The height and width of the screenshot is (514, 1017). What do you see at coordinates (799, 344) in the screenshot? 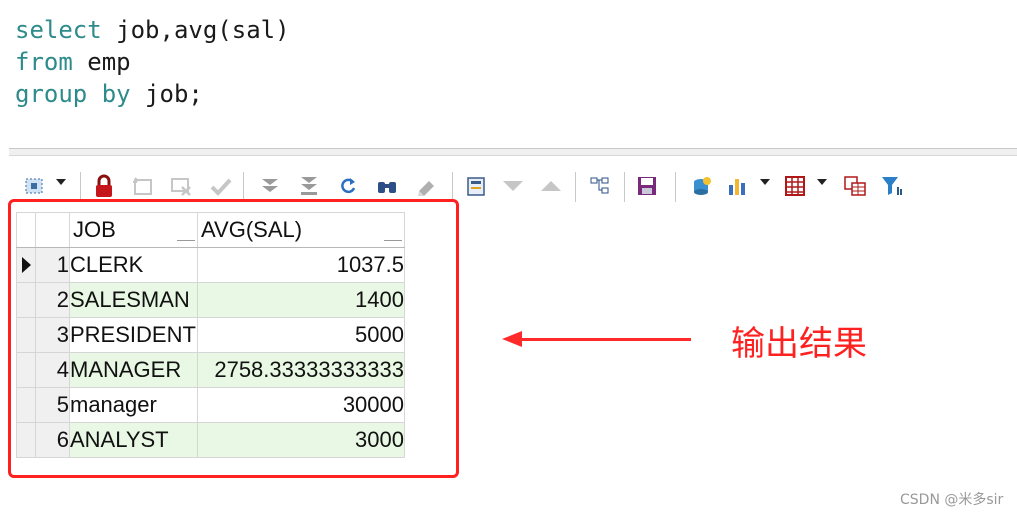
I see `annotation-label: 输出结果` at bounding box center [799, 344].